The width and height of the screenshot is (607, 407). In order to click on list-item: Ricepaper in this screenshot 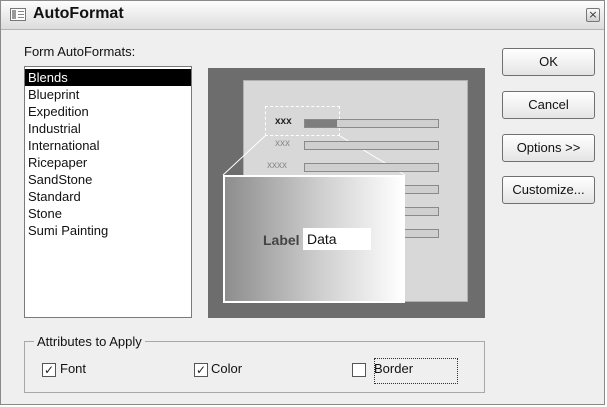, I will do `click(108, 162)`.